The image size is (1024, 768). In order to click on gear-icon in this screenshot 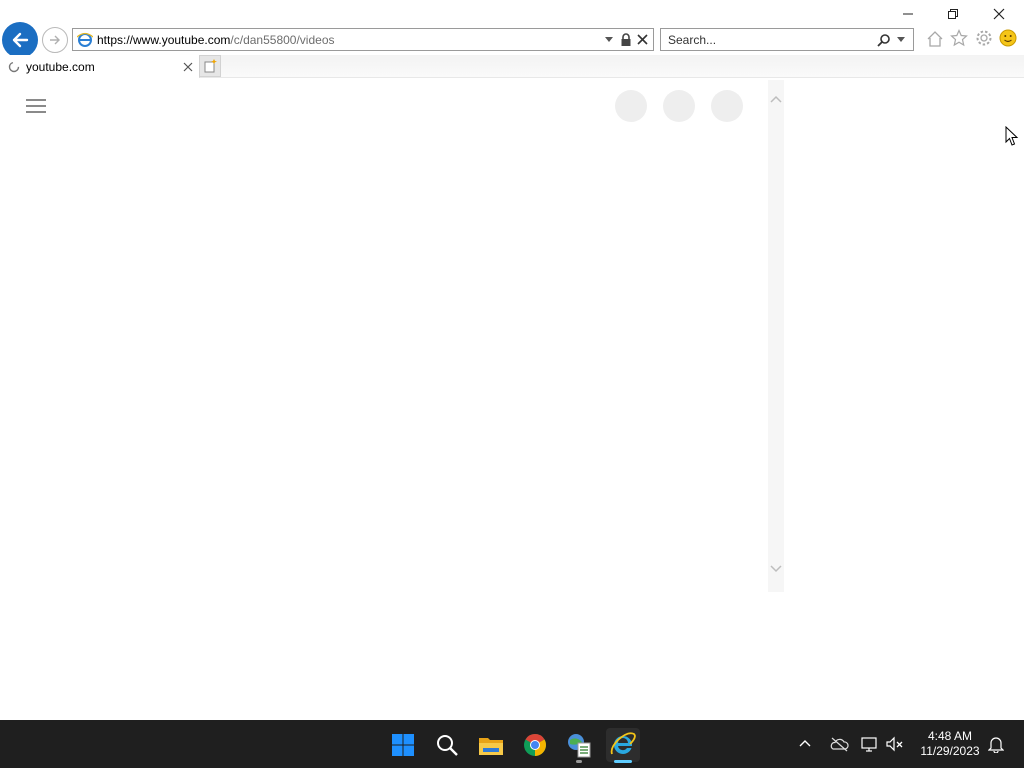, I will do `click(984, 38)`.